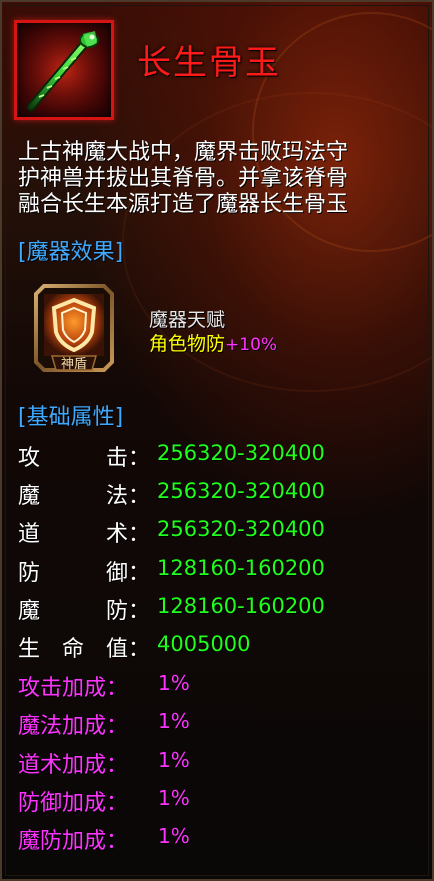  What do you see at coordinates (183, 178) in the screenshot?
I see `description-line: 护神兽并拔出其脊骨。并拿该脊骨` at bounding box center [183, 178].